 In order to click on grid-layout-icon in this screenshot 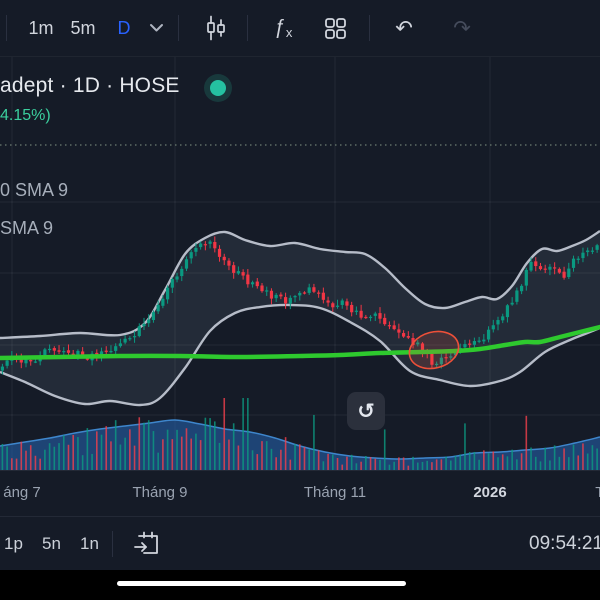, I will do `click(335, 28)`.